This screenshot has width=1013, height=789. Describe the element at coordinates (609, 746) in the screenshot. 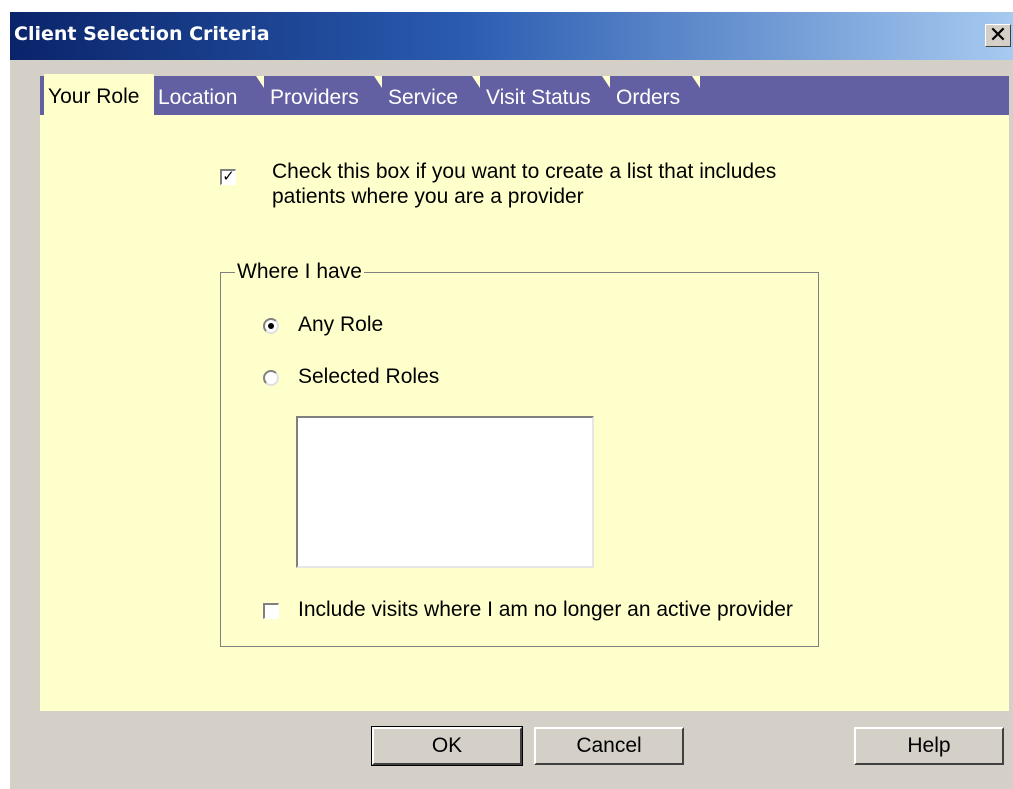

I see `cancel-button: Cancel` at that location.